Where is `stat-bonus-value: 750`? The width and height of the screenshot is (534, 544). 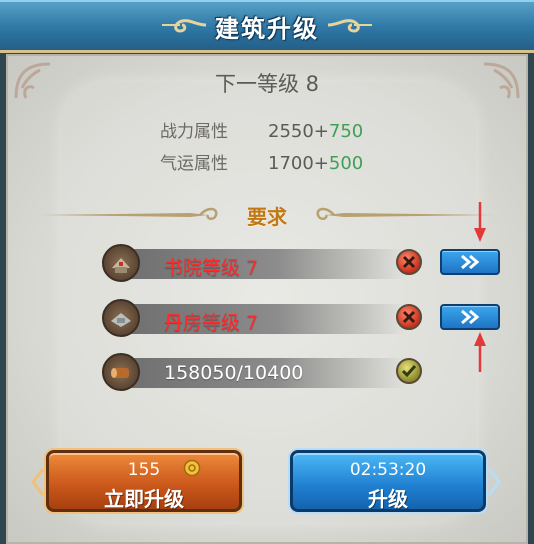
stat-bonus-value: 750 is located at coordinates (346, 131).